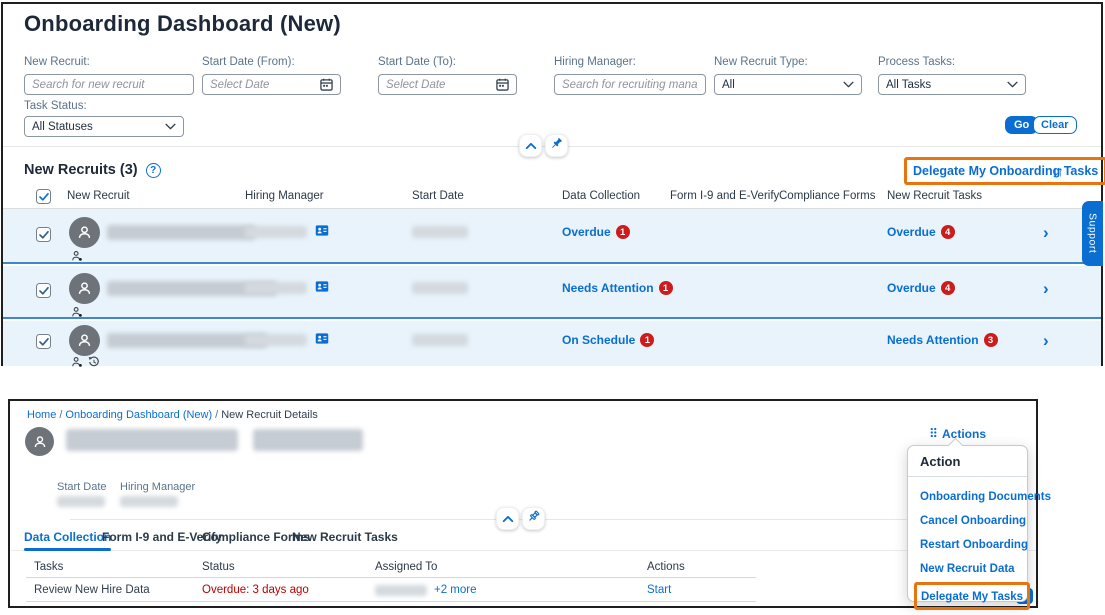  Describe the element at coordinates (391, 601) in the screenshot. I see `table-row-divider` at that location.